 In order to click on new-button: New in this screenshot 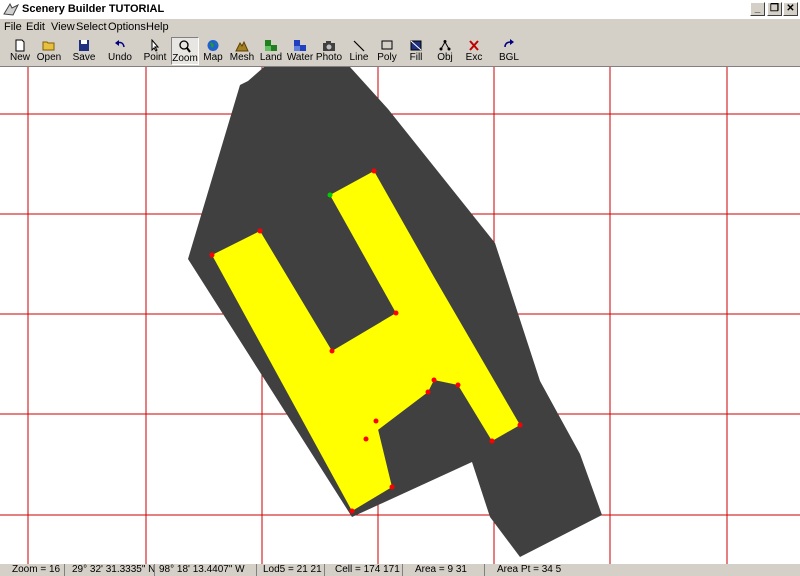, I will do `click(20, 51)`.